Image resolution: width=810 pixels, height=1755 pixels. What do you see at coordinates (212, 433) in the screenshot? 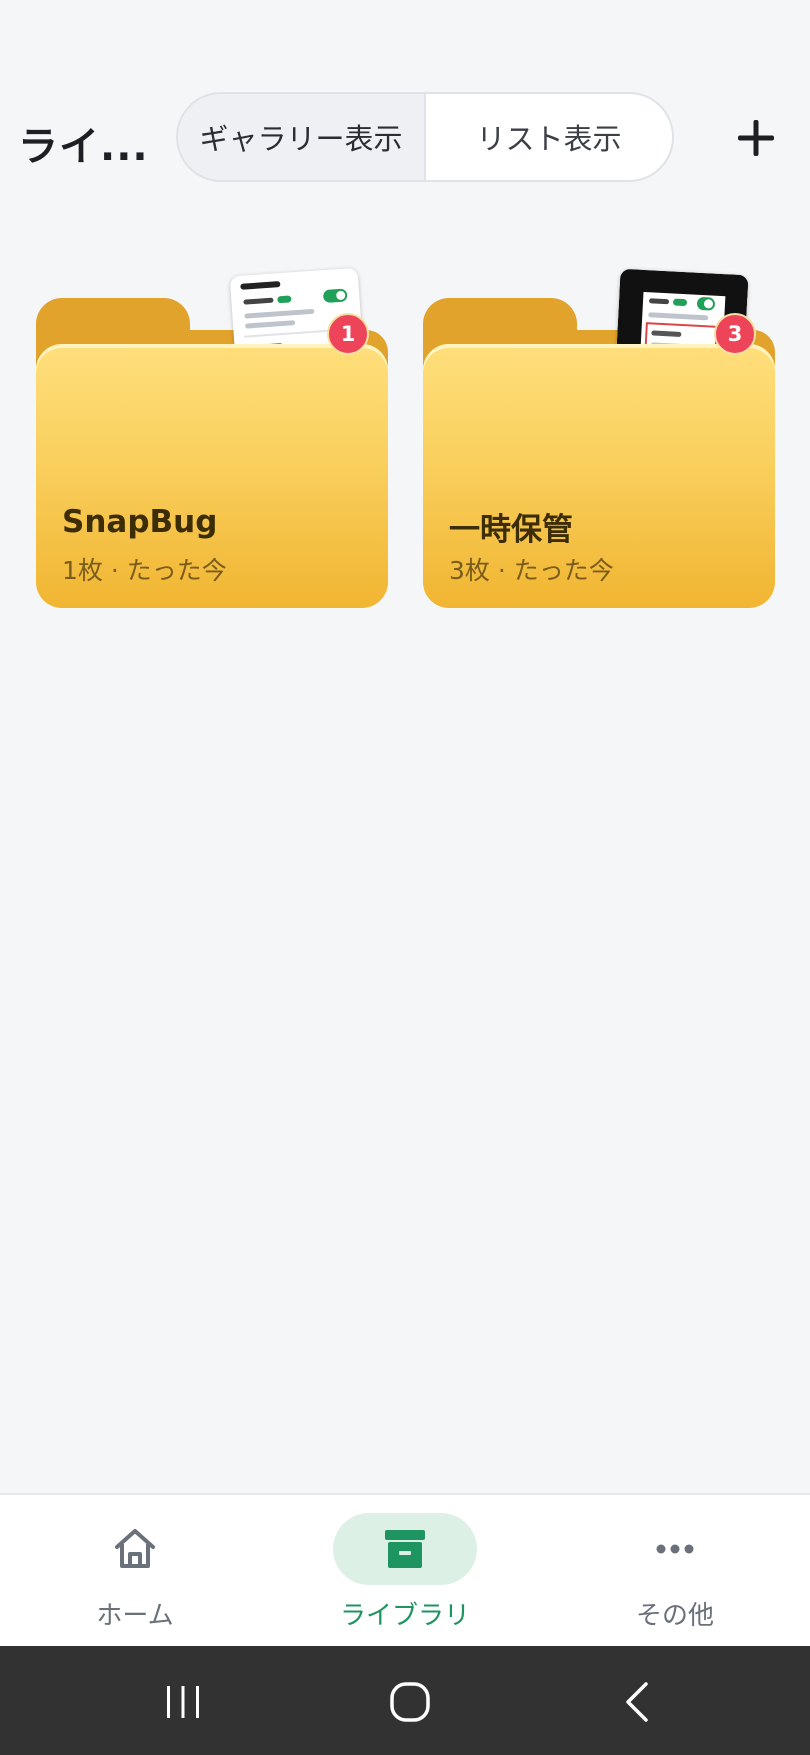
I see `folder-card: 1 SnapBug 1枚 · たった今` at bounding box center [212, 433].